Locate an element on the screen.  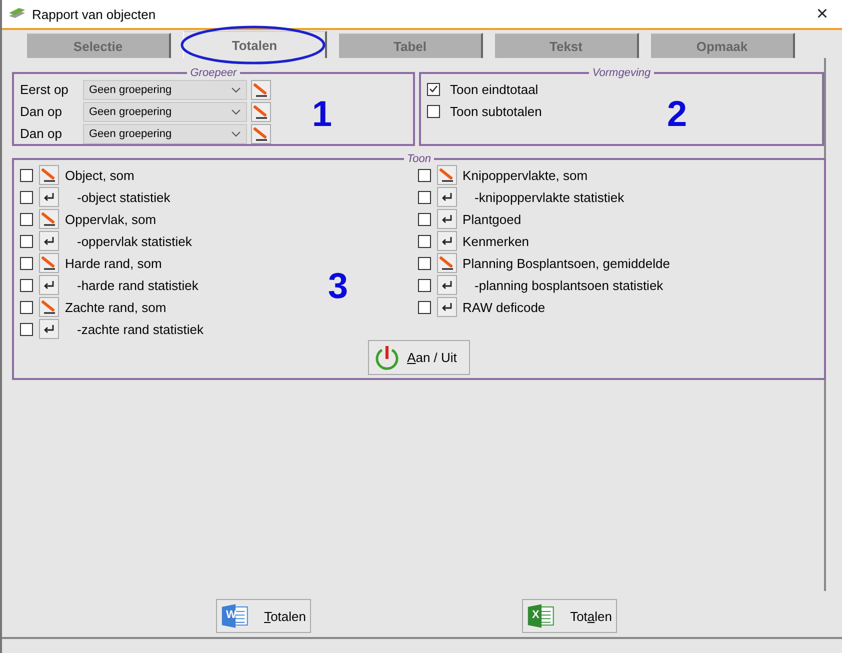
group-legend: Vormgeving is located at coordinates (621, 73).